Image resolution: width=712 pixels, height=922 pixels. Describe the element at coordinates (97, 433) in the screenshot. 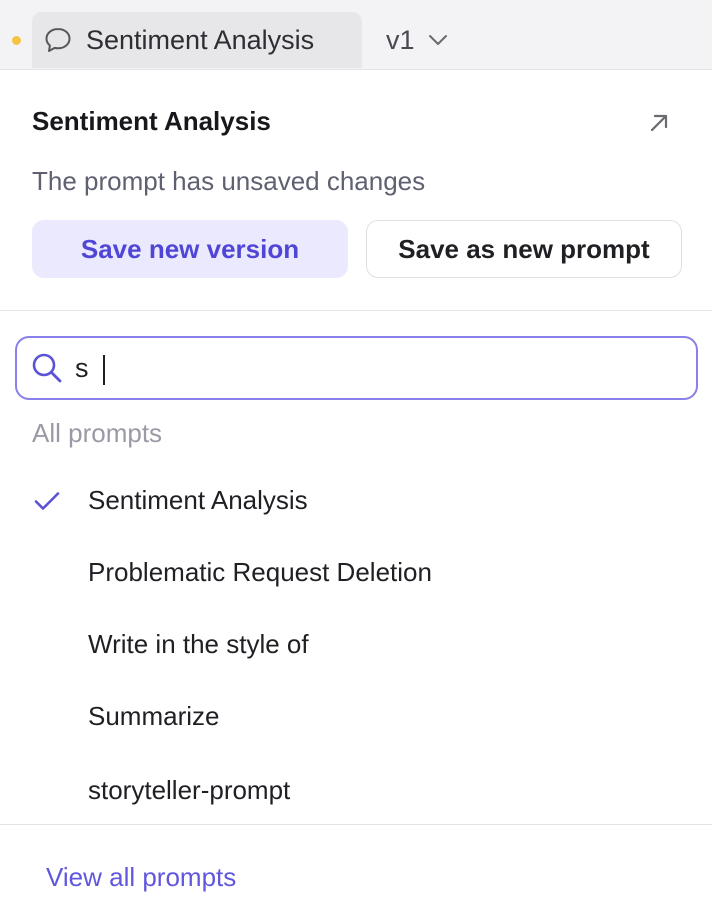

I see `section-label-all-prompts: All prompts` at that location.